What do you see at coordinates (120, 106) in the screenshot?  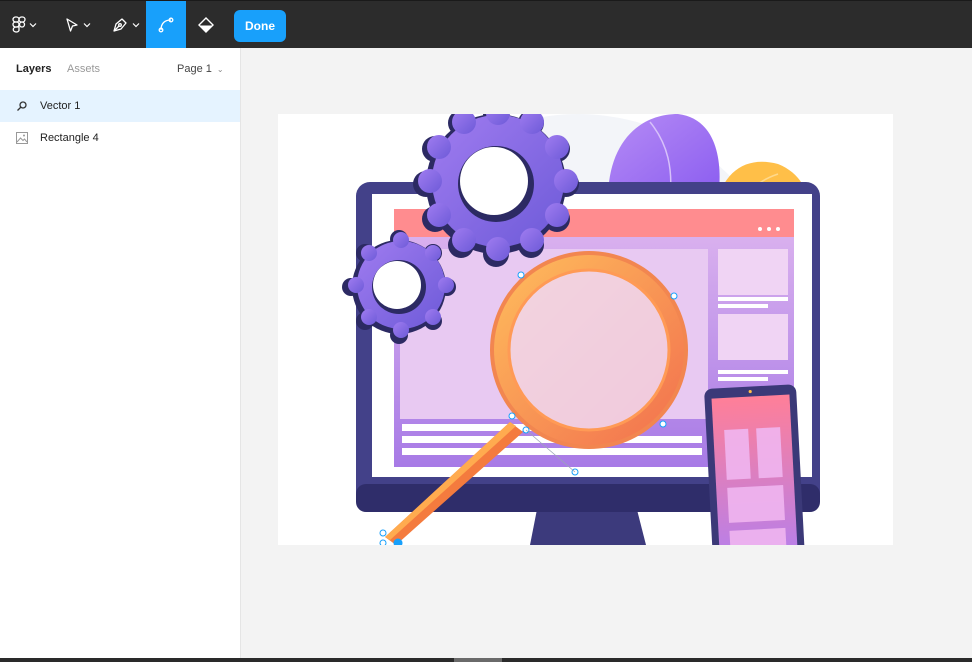 I see `layer-row-vector-1: Vector 1` at bounding box center [120, 106].